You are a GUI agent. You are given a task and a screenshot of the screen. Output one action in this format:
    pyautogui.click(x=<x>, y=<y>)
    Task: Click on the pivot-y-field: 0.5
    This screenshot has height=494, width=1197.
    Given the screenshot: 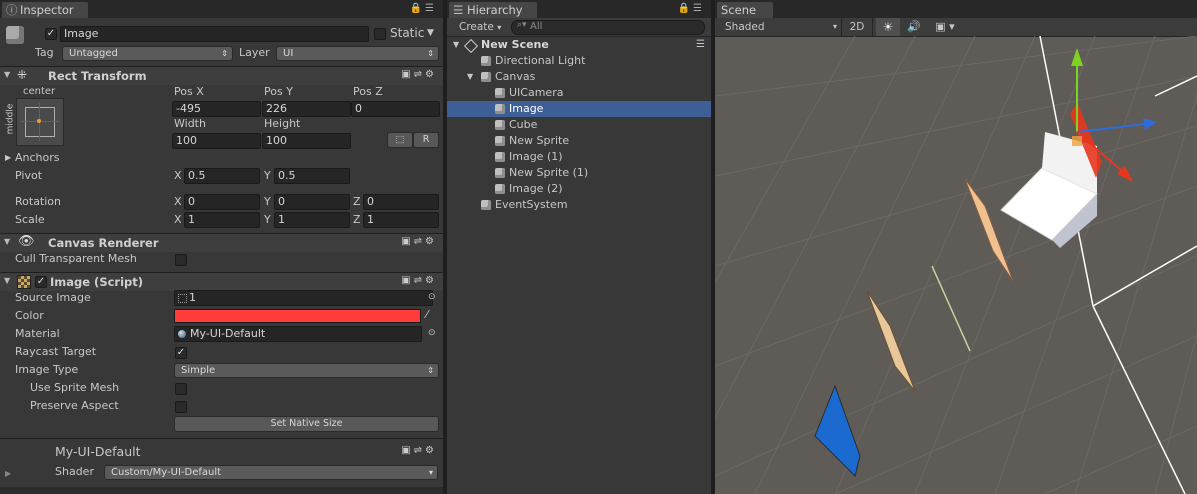 What is the action you would take?
    pyautogui.click(x=312, y=176)
    